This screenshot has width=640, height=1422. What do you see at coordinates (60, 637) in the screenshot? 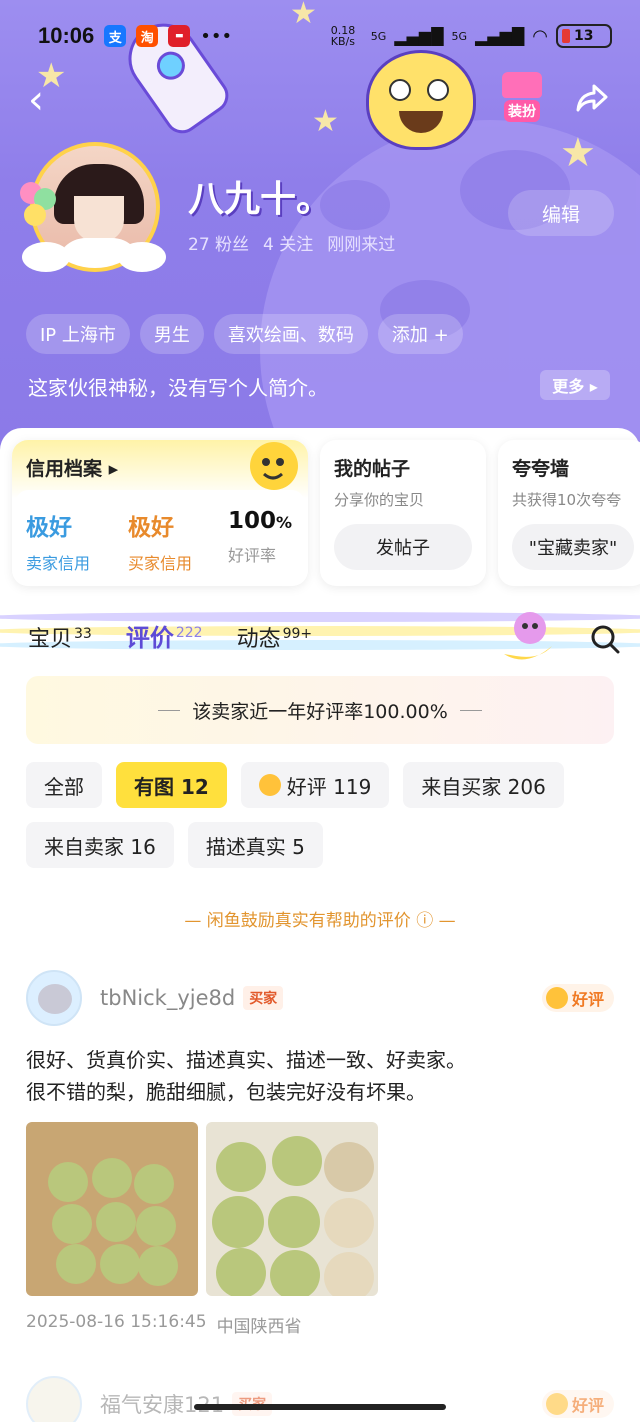
I see `tab-items: 宝贝 33` at bounding box center [60, 637].